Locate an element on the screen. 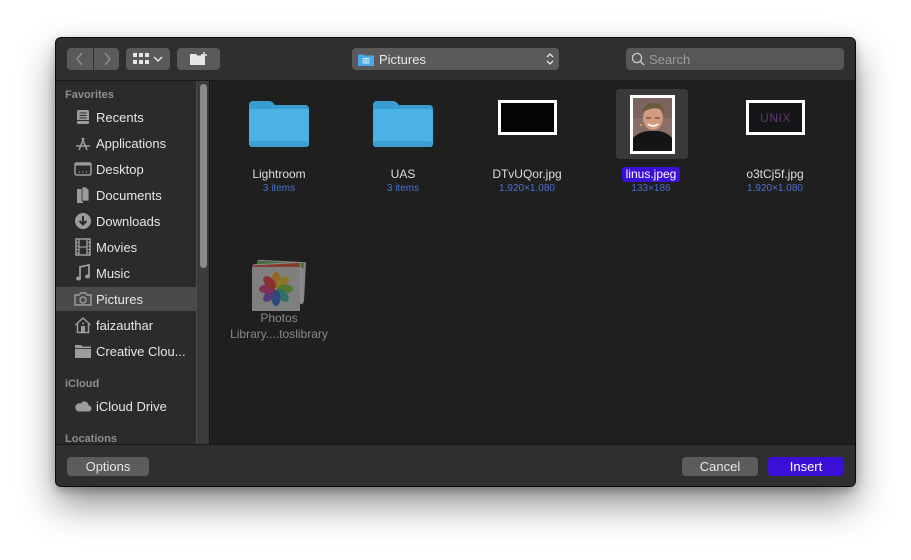 This screenshot has width=911, height=560. sidebar-section-favorites: Favorites is located at coordinates (89, 95).